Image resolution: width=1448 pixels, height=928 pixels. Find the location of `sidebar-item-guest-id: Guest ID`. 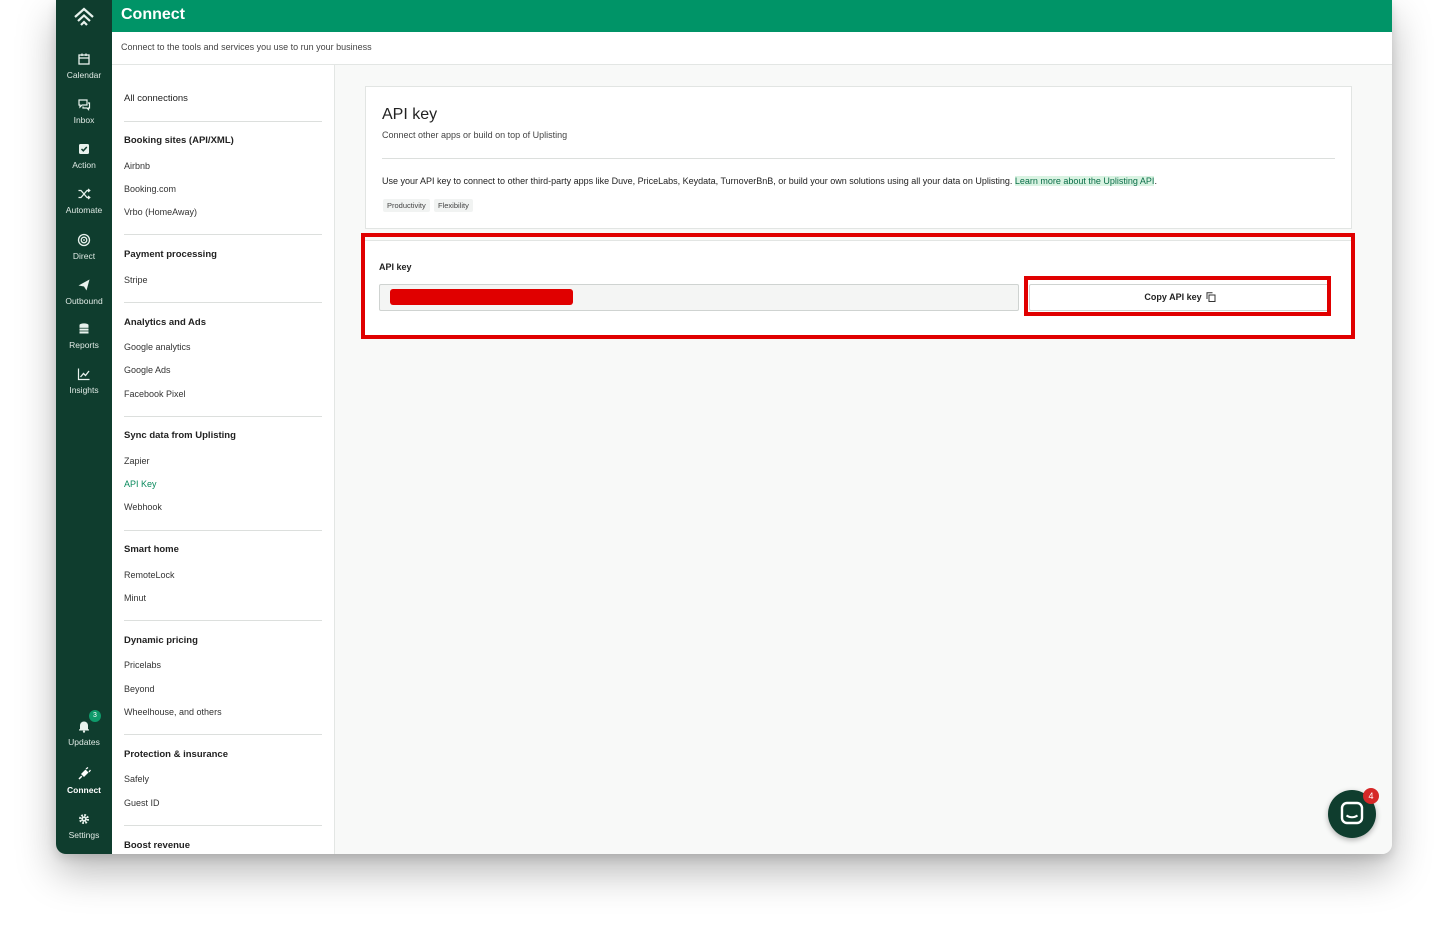

sidebar-item-guest-id: Guest ID is located at coordinates (142, 803).